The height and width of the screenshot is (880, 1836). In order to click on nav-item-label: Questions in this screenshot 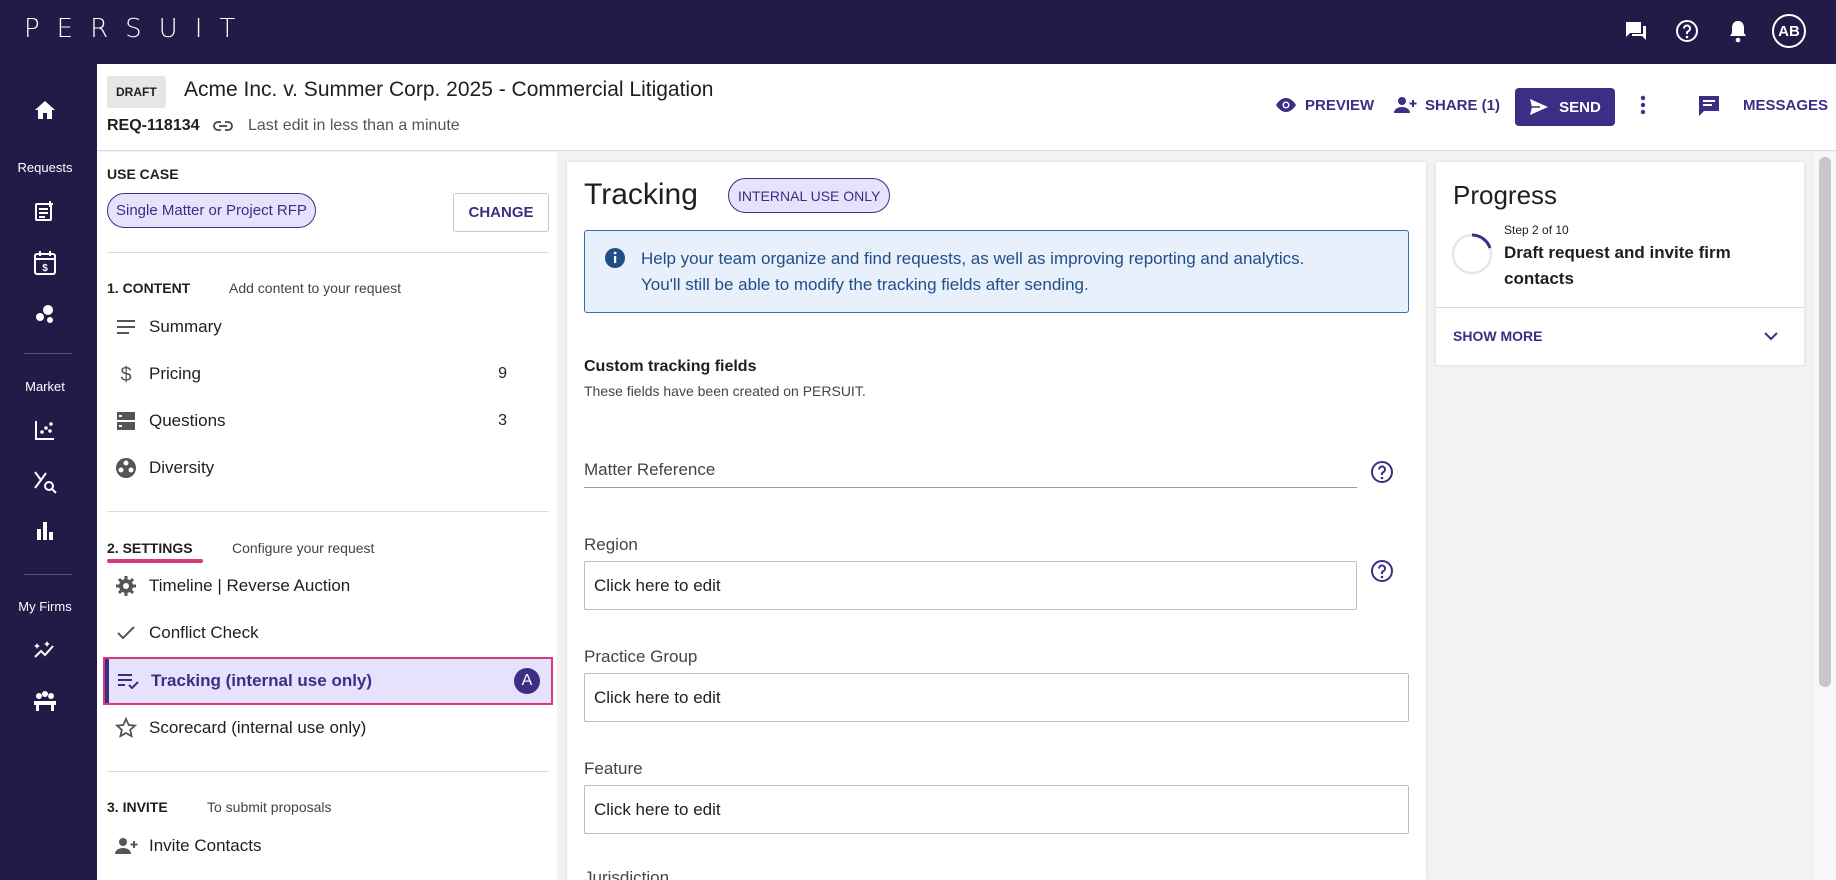, I will do `click(187, 420)`.